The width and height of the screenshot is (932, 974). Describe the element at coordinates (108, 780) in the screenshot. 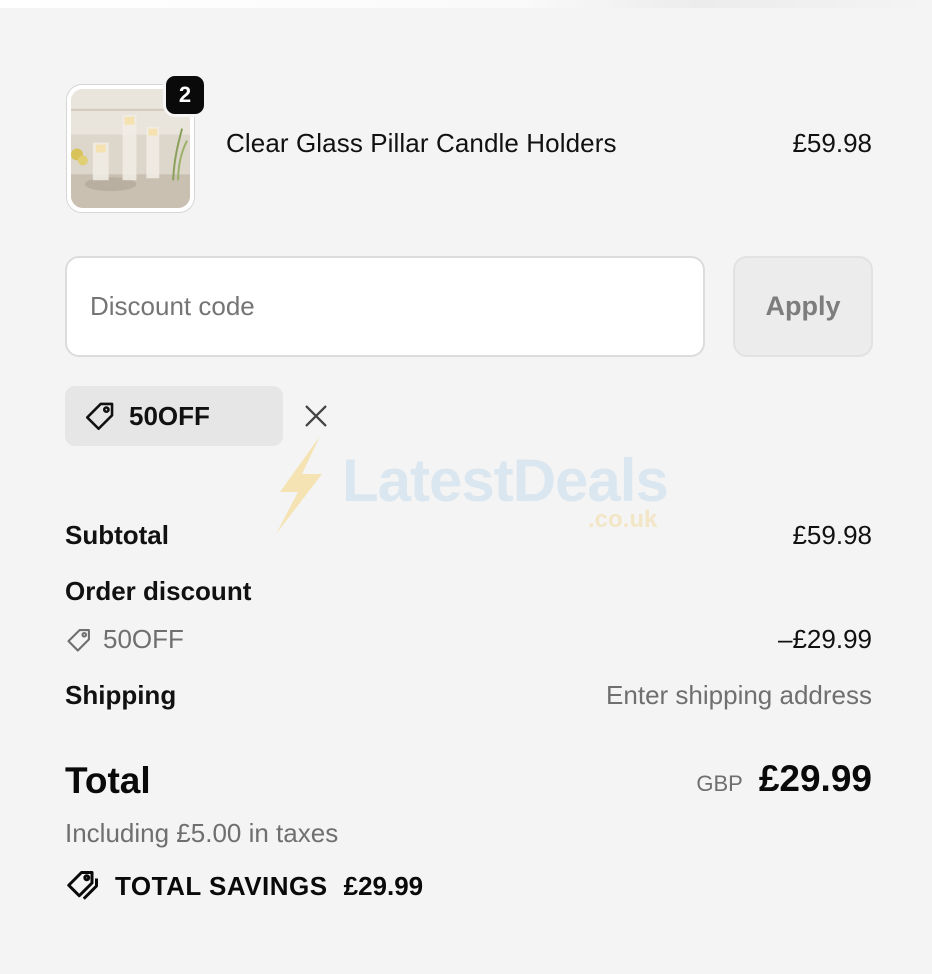

I see `total-label: Total` at that location.